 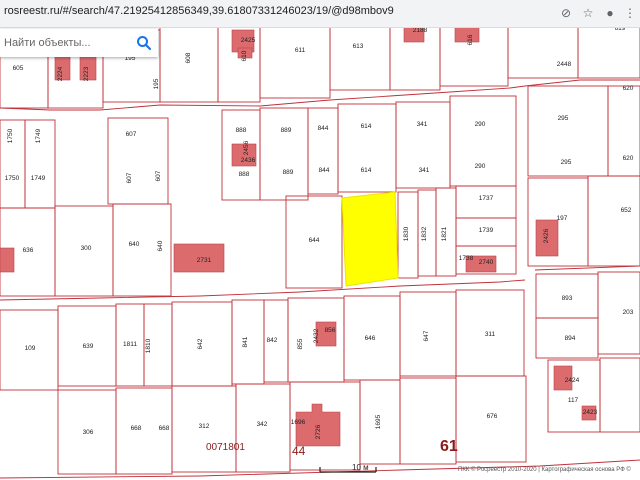 What do you see at coordinates (378, 421) in the screenshot?
I see `parcel-number-label: 1695` at bounding box center [378, 421].